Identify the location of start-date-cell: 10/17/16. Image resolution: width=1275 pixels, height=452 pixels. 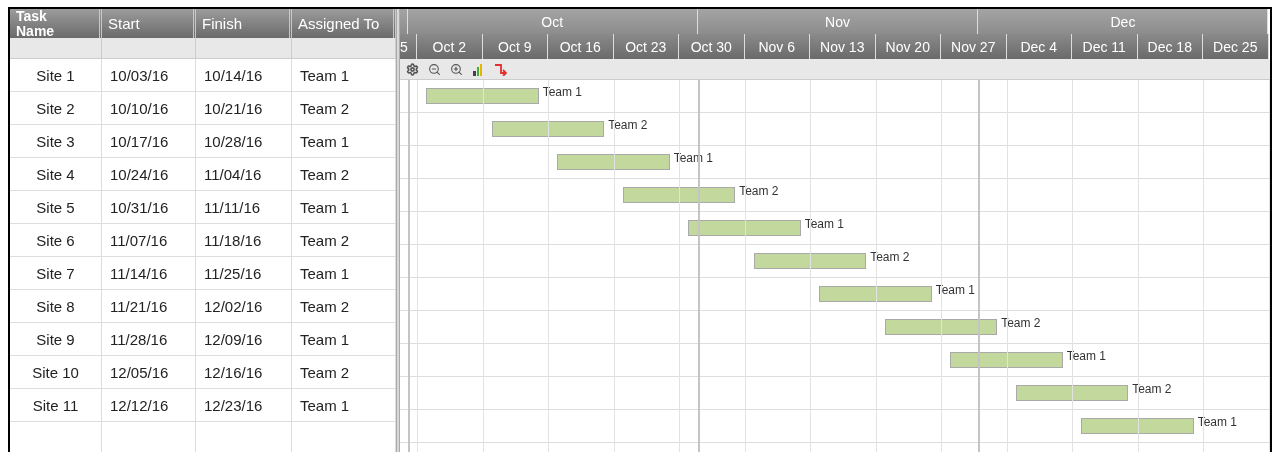
(149, 142).